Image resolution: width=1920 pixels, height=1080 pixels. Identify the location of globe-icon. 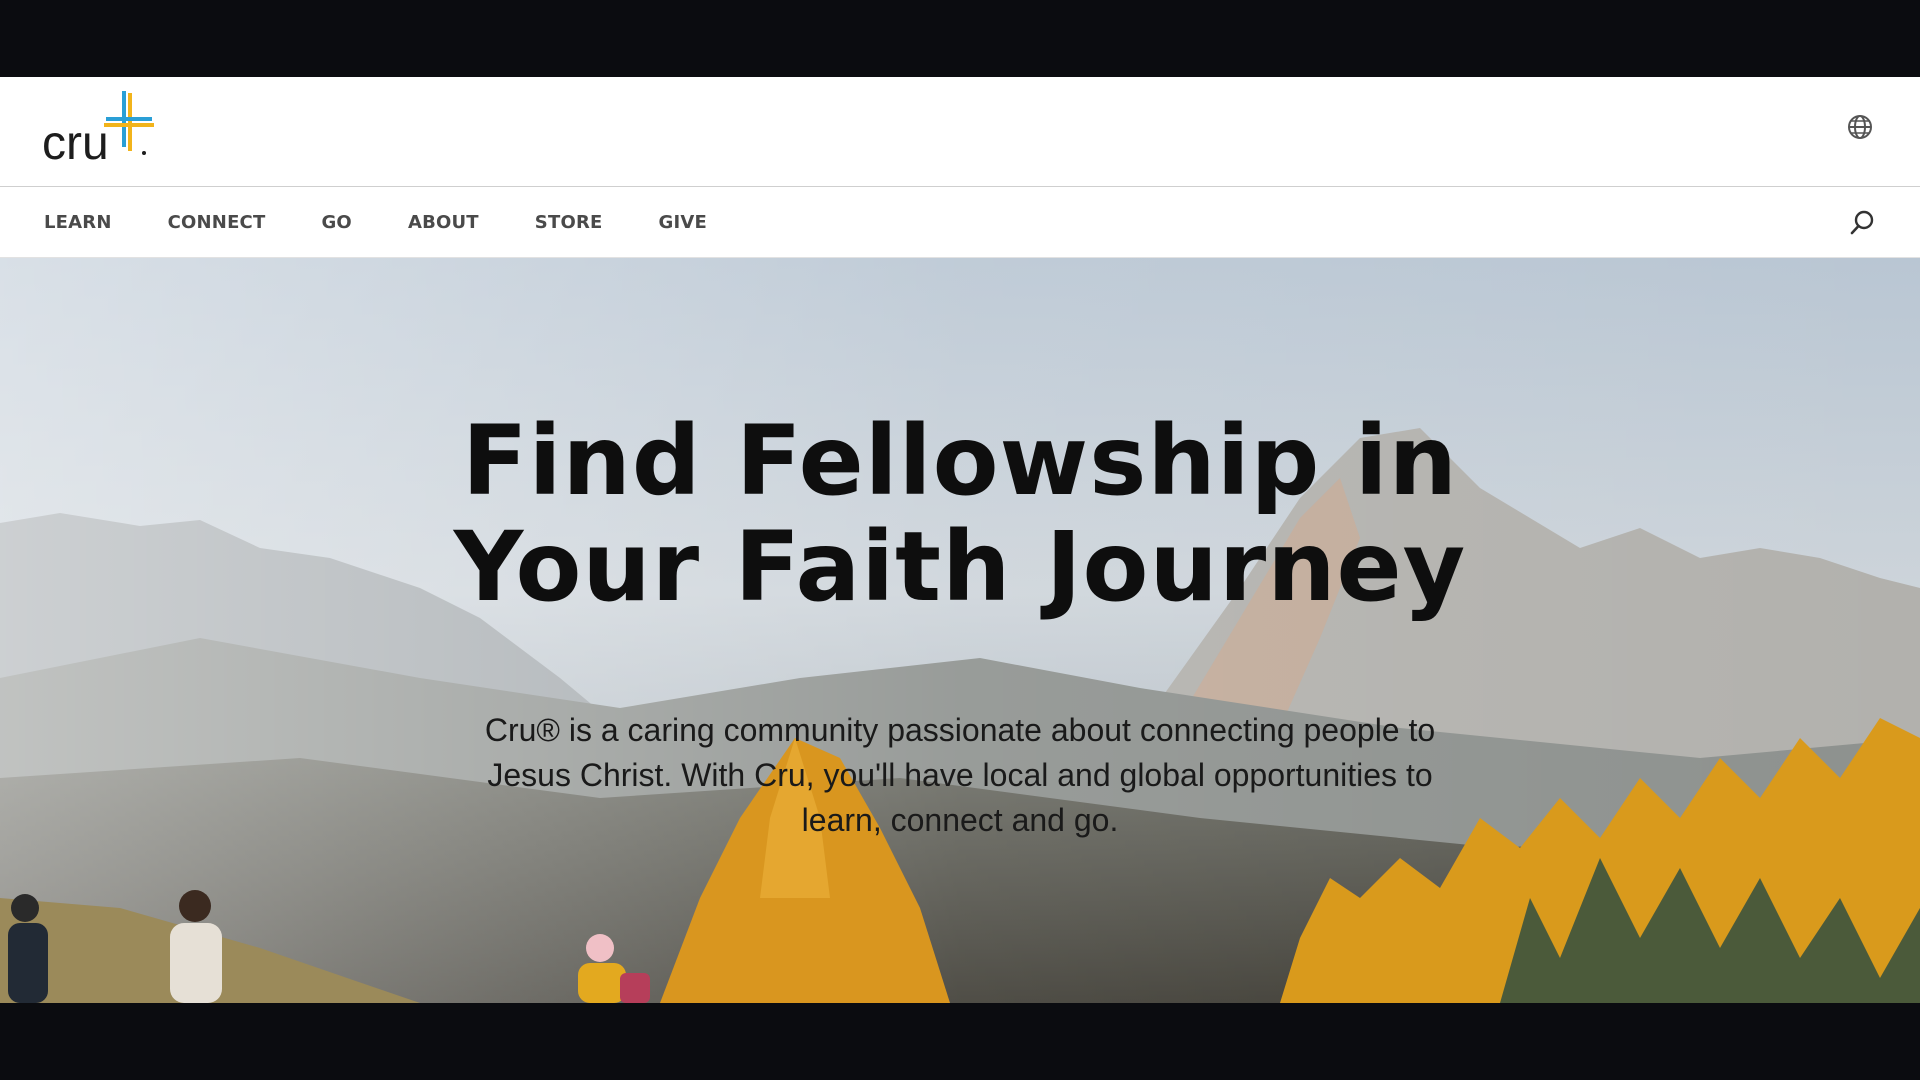
(1860, 127).